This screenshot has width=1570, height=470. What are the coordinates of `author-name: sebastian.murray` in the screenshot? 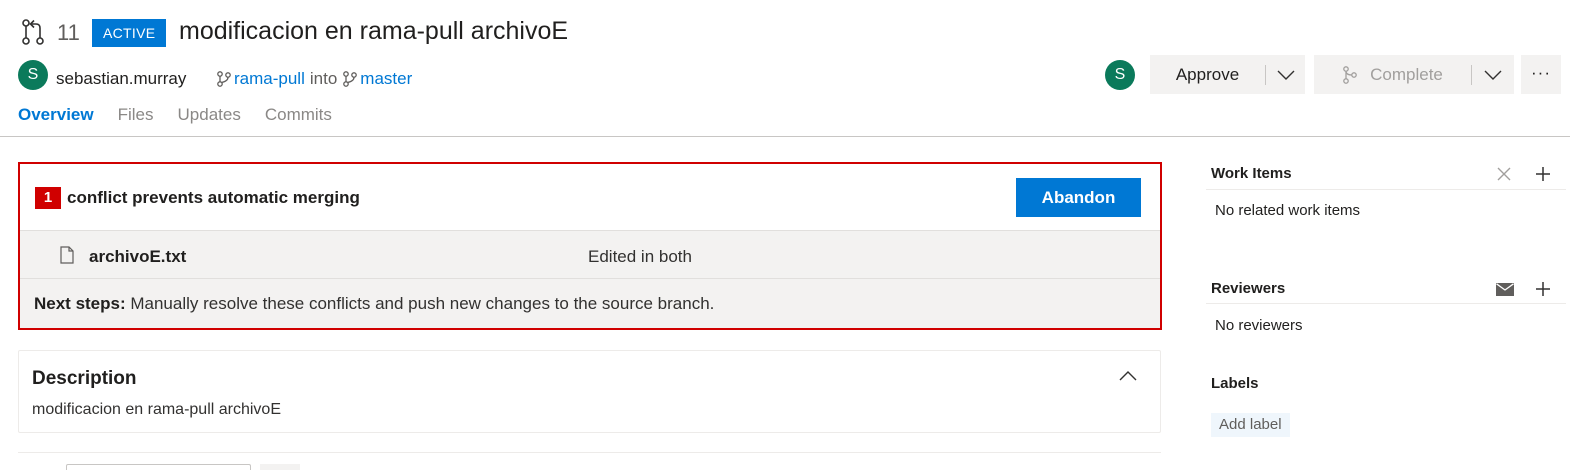 It's located at (121, 79).